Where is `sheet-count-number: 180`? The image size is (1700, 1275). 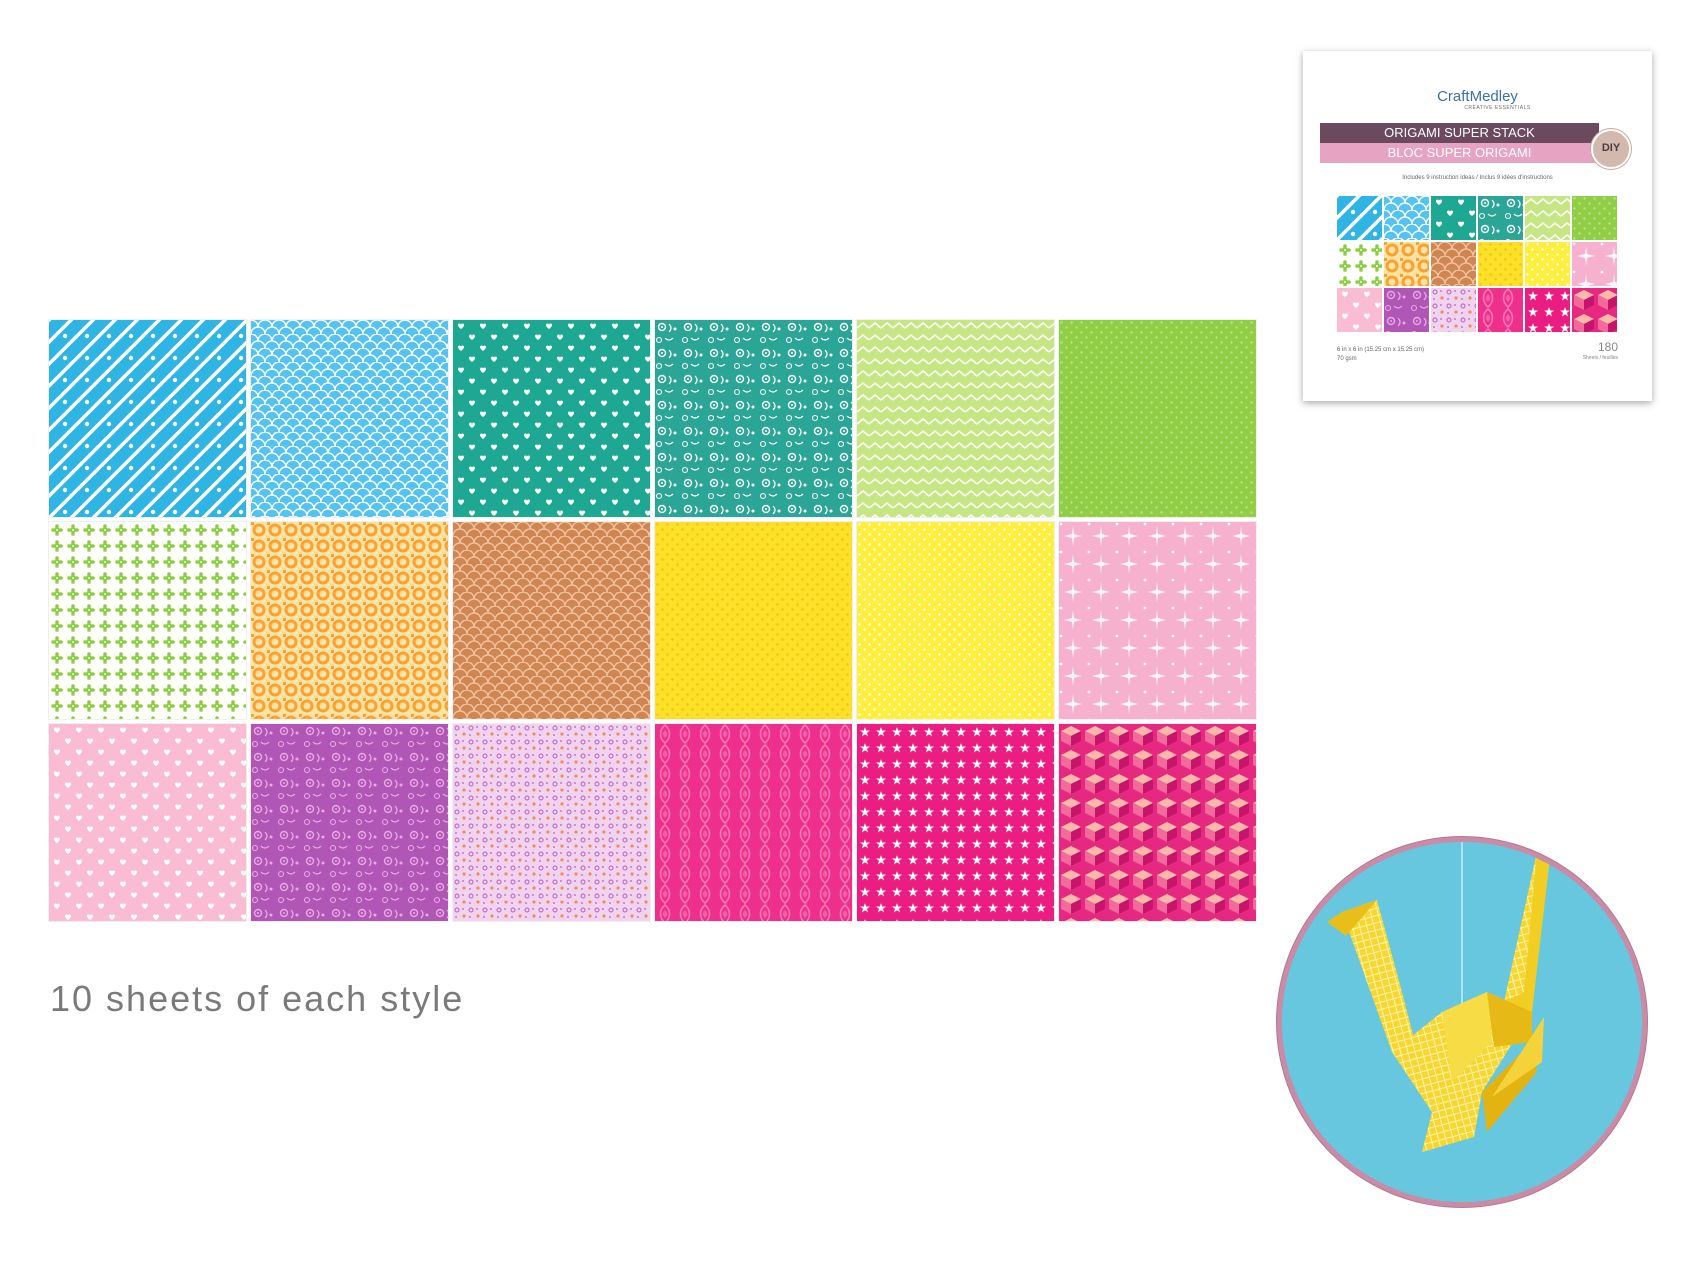 sheet-count-number: 180 is located at coordinates (1607, 347).